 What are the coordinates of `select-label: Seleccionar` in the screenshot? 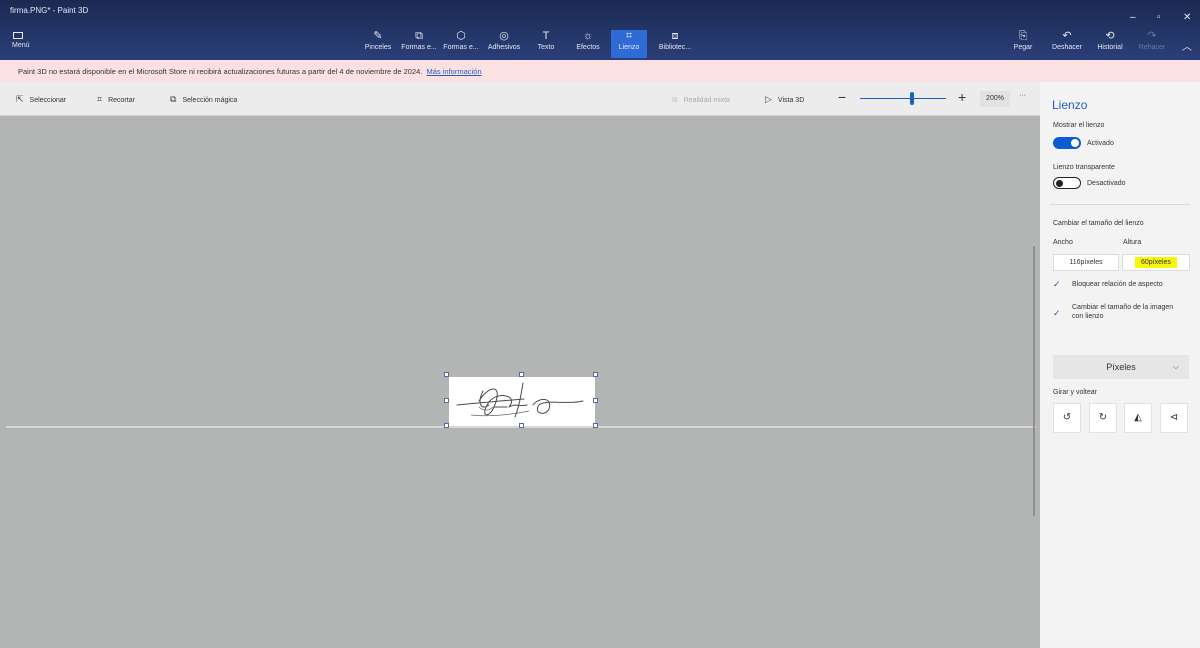 It's located at (48, 100).